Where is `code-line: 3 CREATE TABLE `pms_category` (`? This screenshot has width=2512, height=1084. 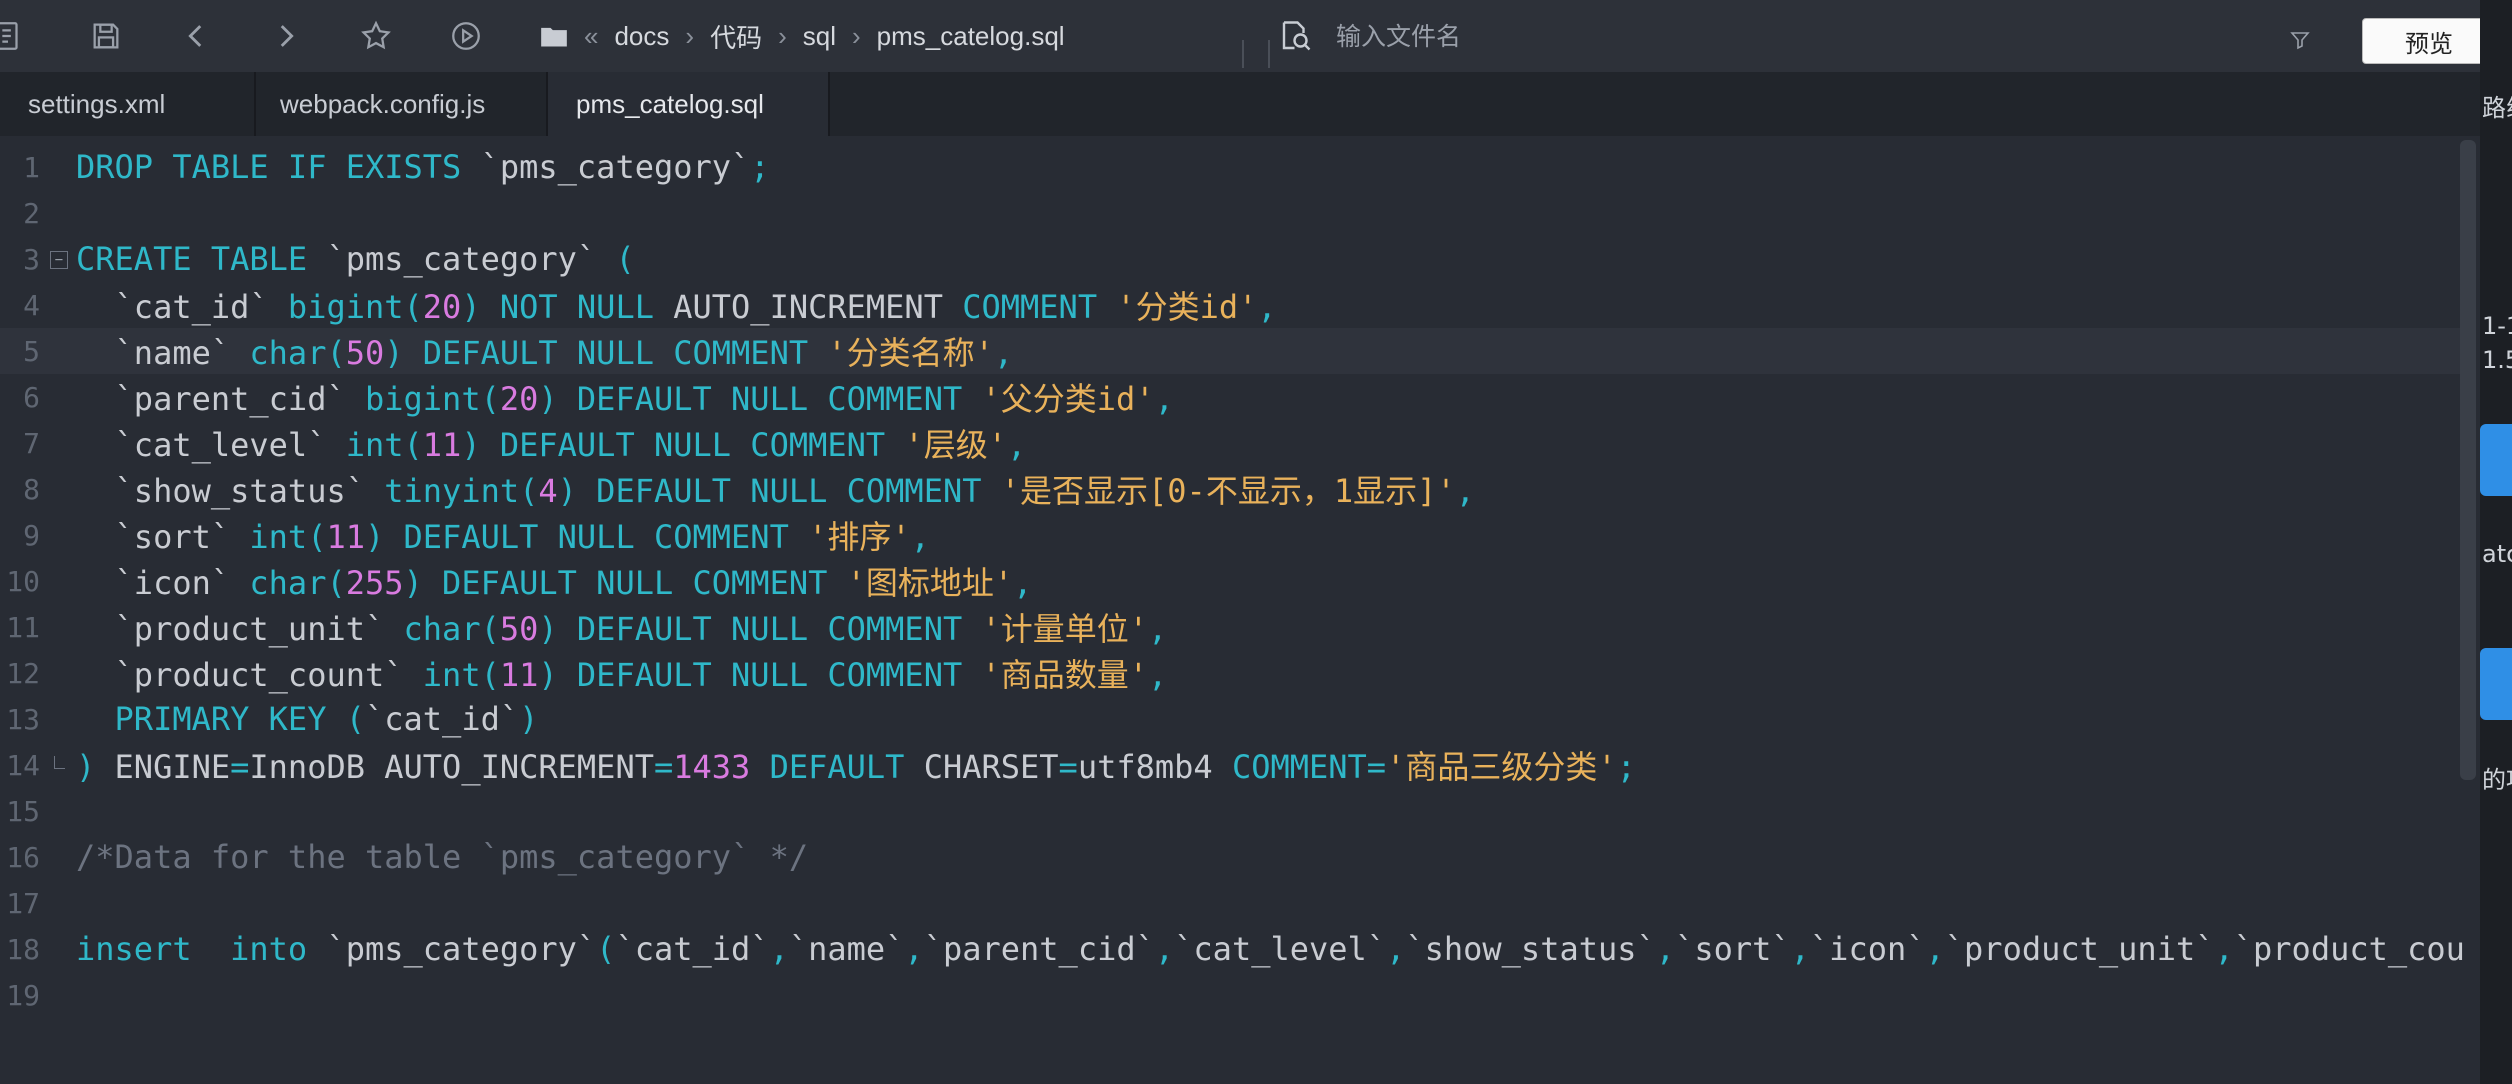 code-line: 3 CREATE TABLE `pms_category` ( is located at coordinates (1230, 259).